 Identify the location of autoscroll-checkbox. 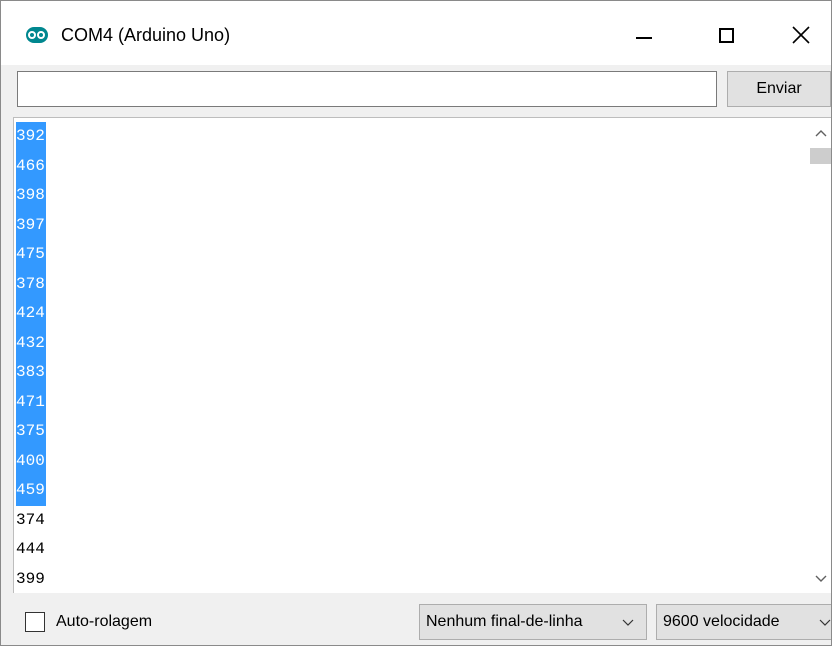
(35, 622).